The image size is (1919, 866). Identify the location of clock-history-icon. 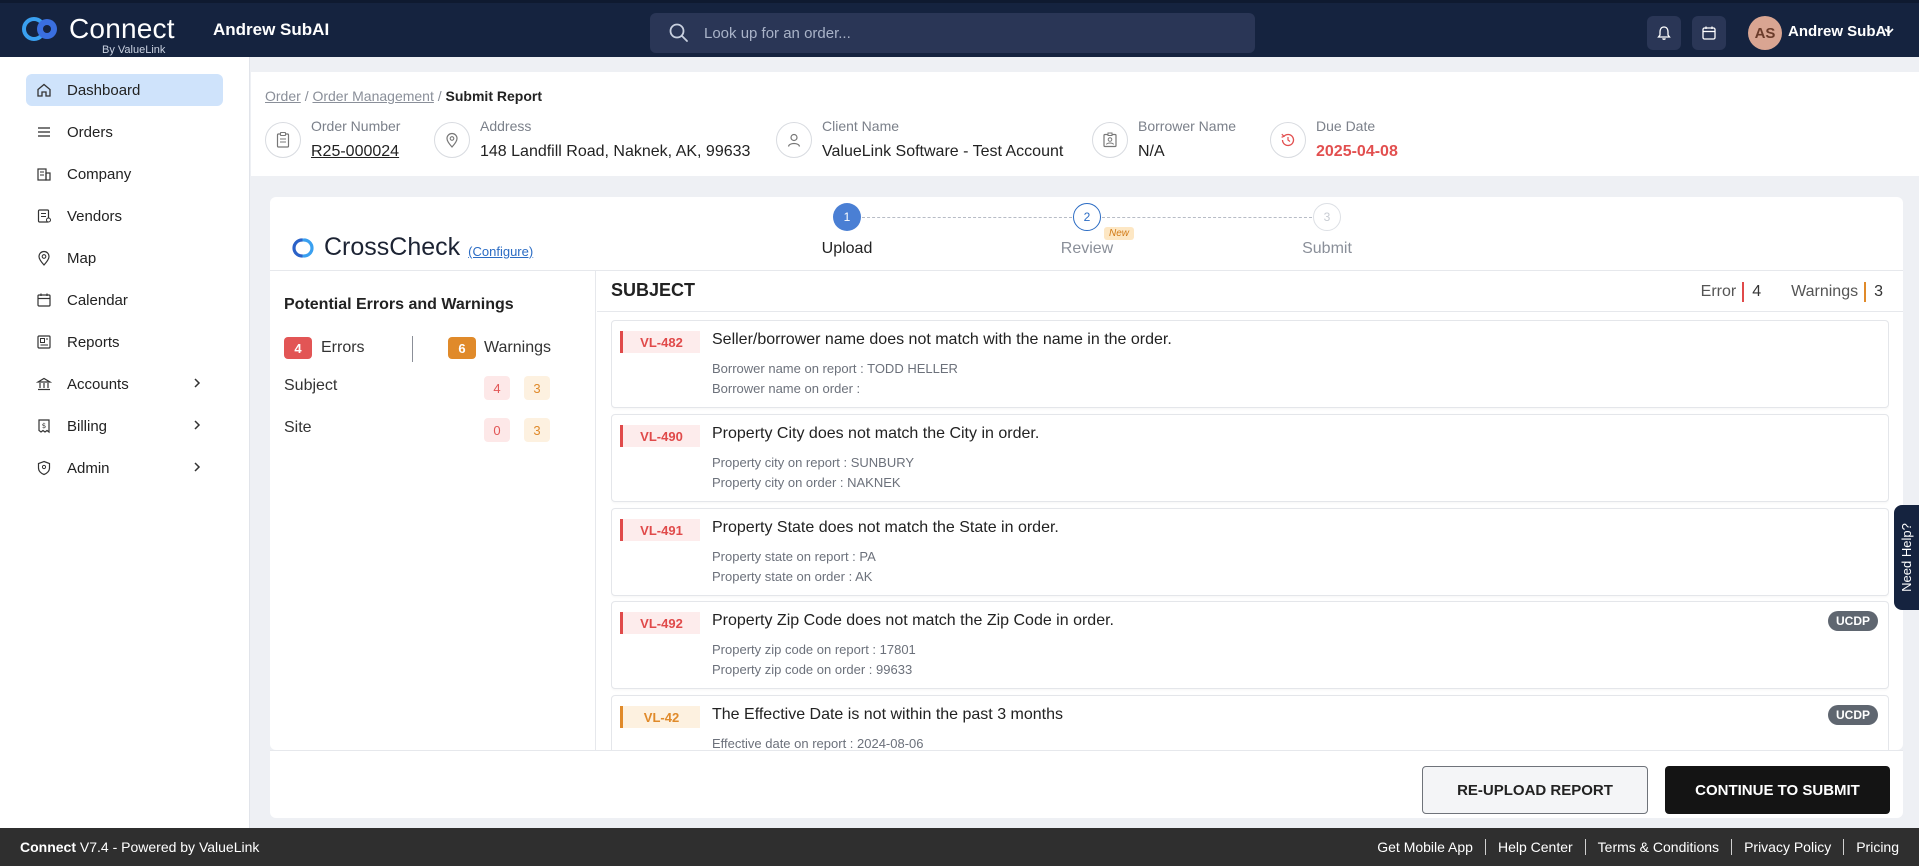
(1288, 140).